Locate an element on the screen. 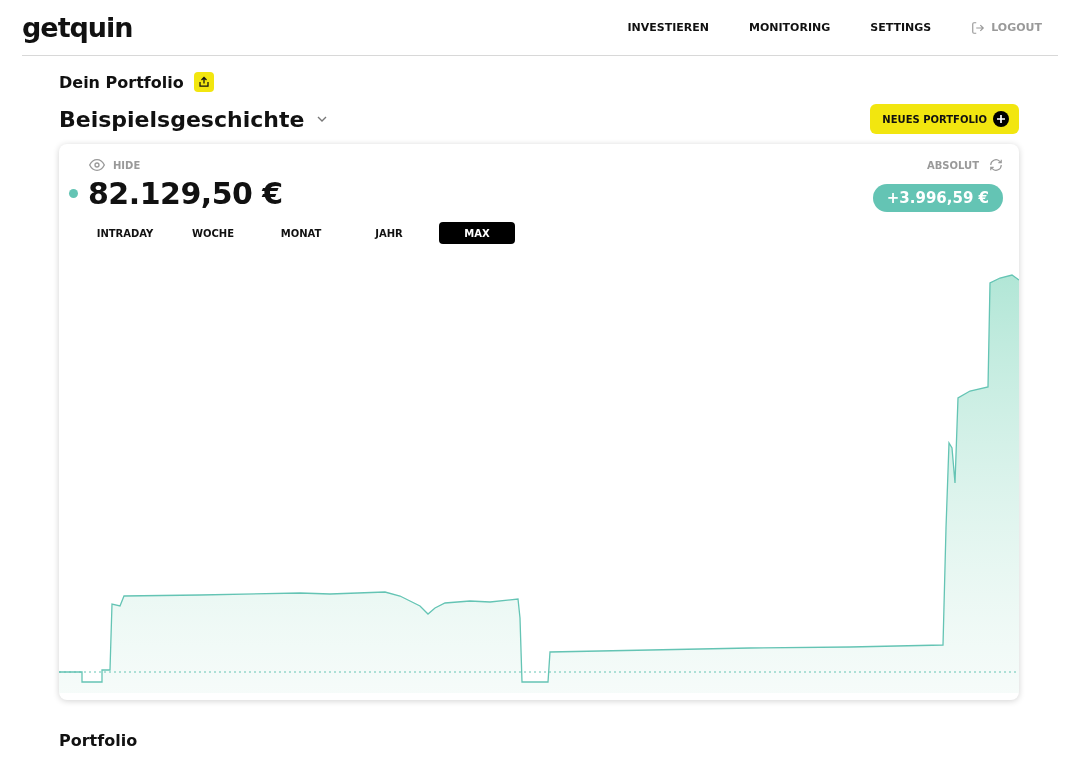 This screenshot has height=761, width=1069. range-tab: MAX is located at coordinates (477, 233).